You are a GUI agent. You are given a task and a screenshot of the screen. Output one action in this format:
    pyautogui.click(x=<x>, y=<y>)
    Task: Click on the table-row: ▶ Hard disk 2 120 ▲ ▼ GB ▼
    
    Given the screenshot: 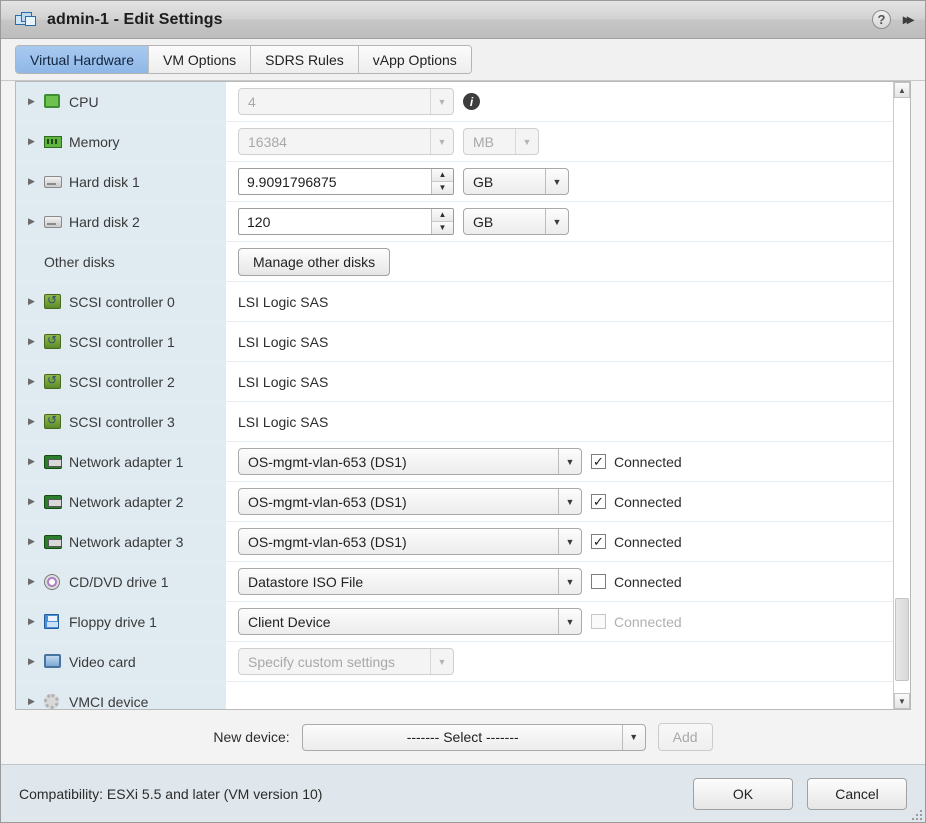 What is the action you would take?
    pyautogui.click(x=454, y=222)
    